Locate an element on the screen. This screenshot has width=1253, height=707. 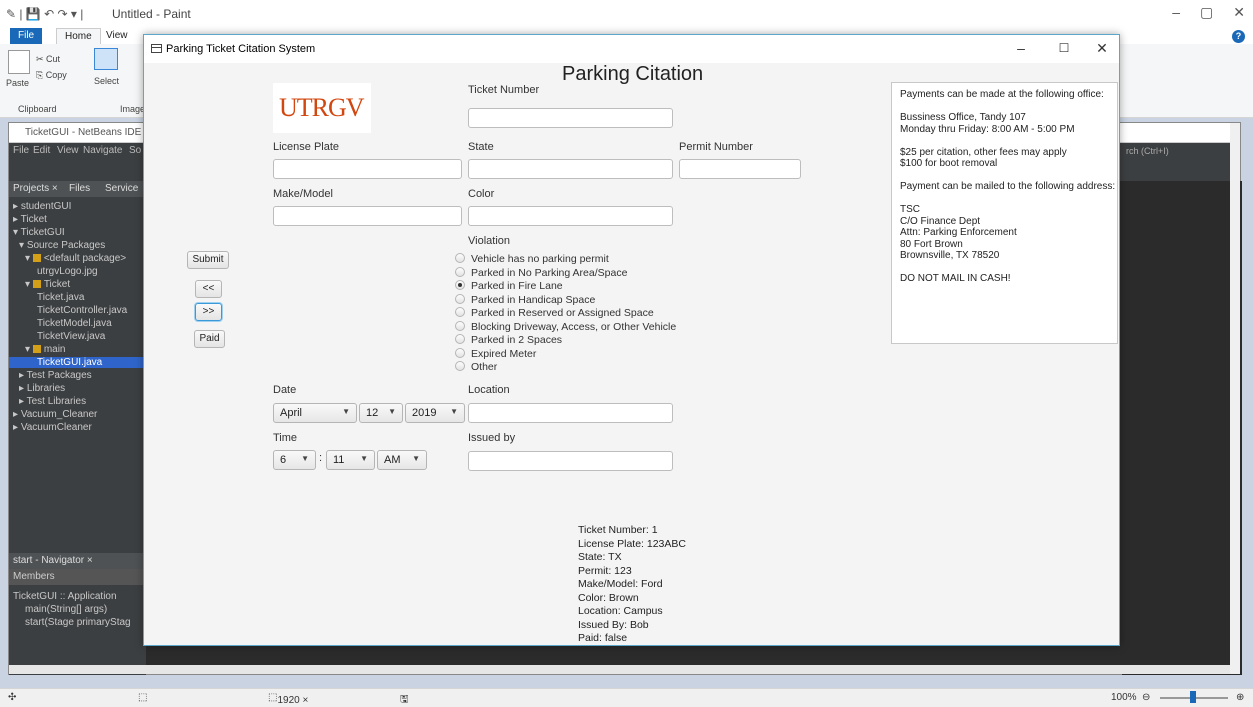
navigator-title: start - Navigator × is located at coordinates (77, 561).